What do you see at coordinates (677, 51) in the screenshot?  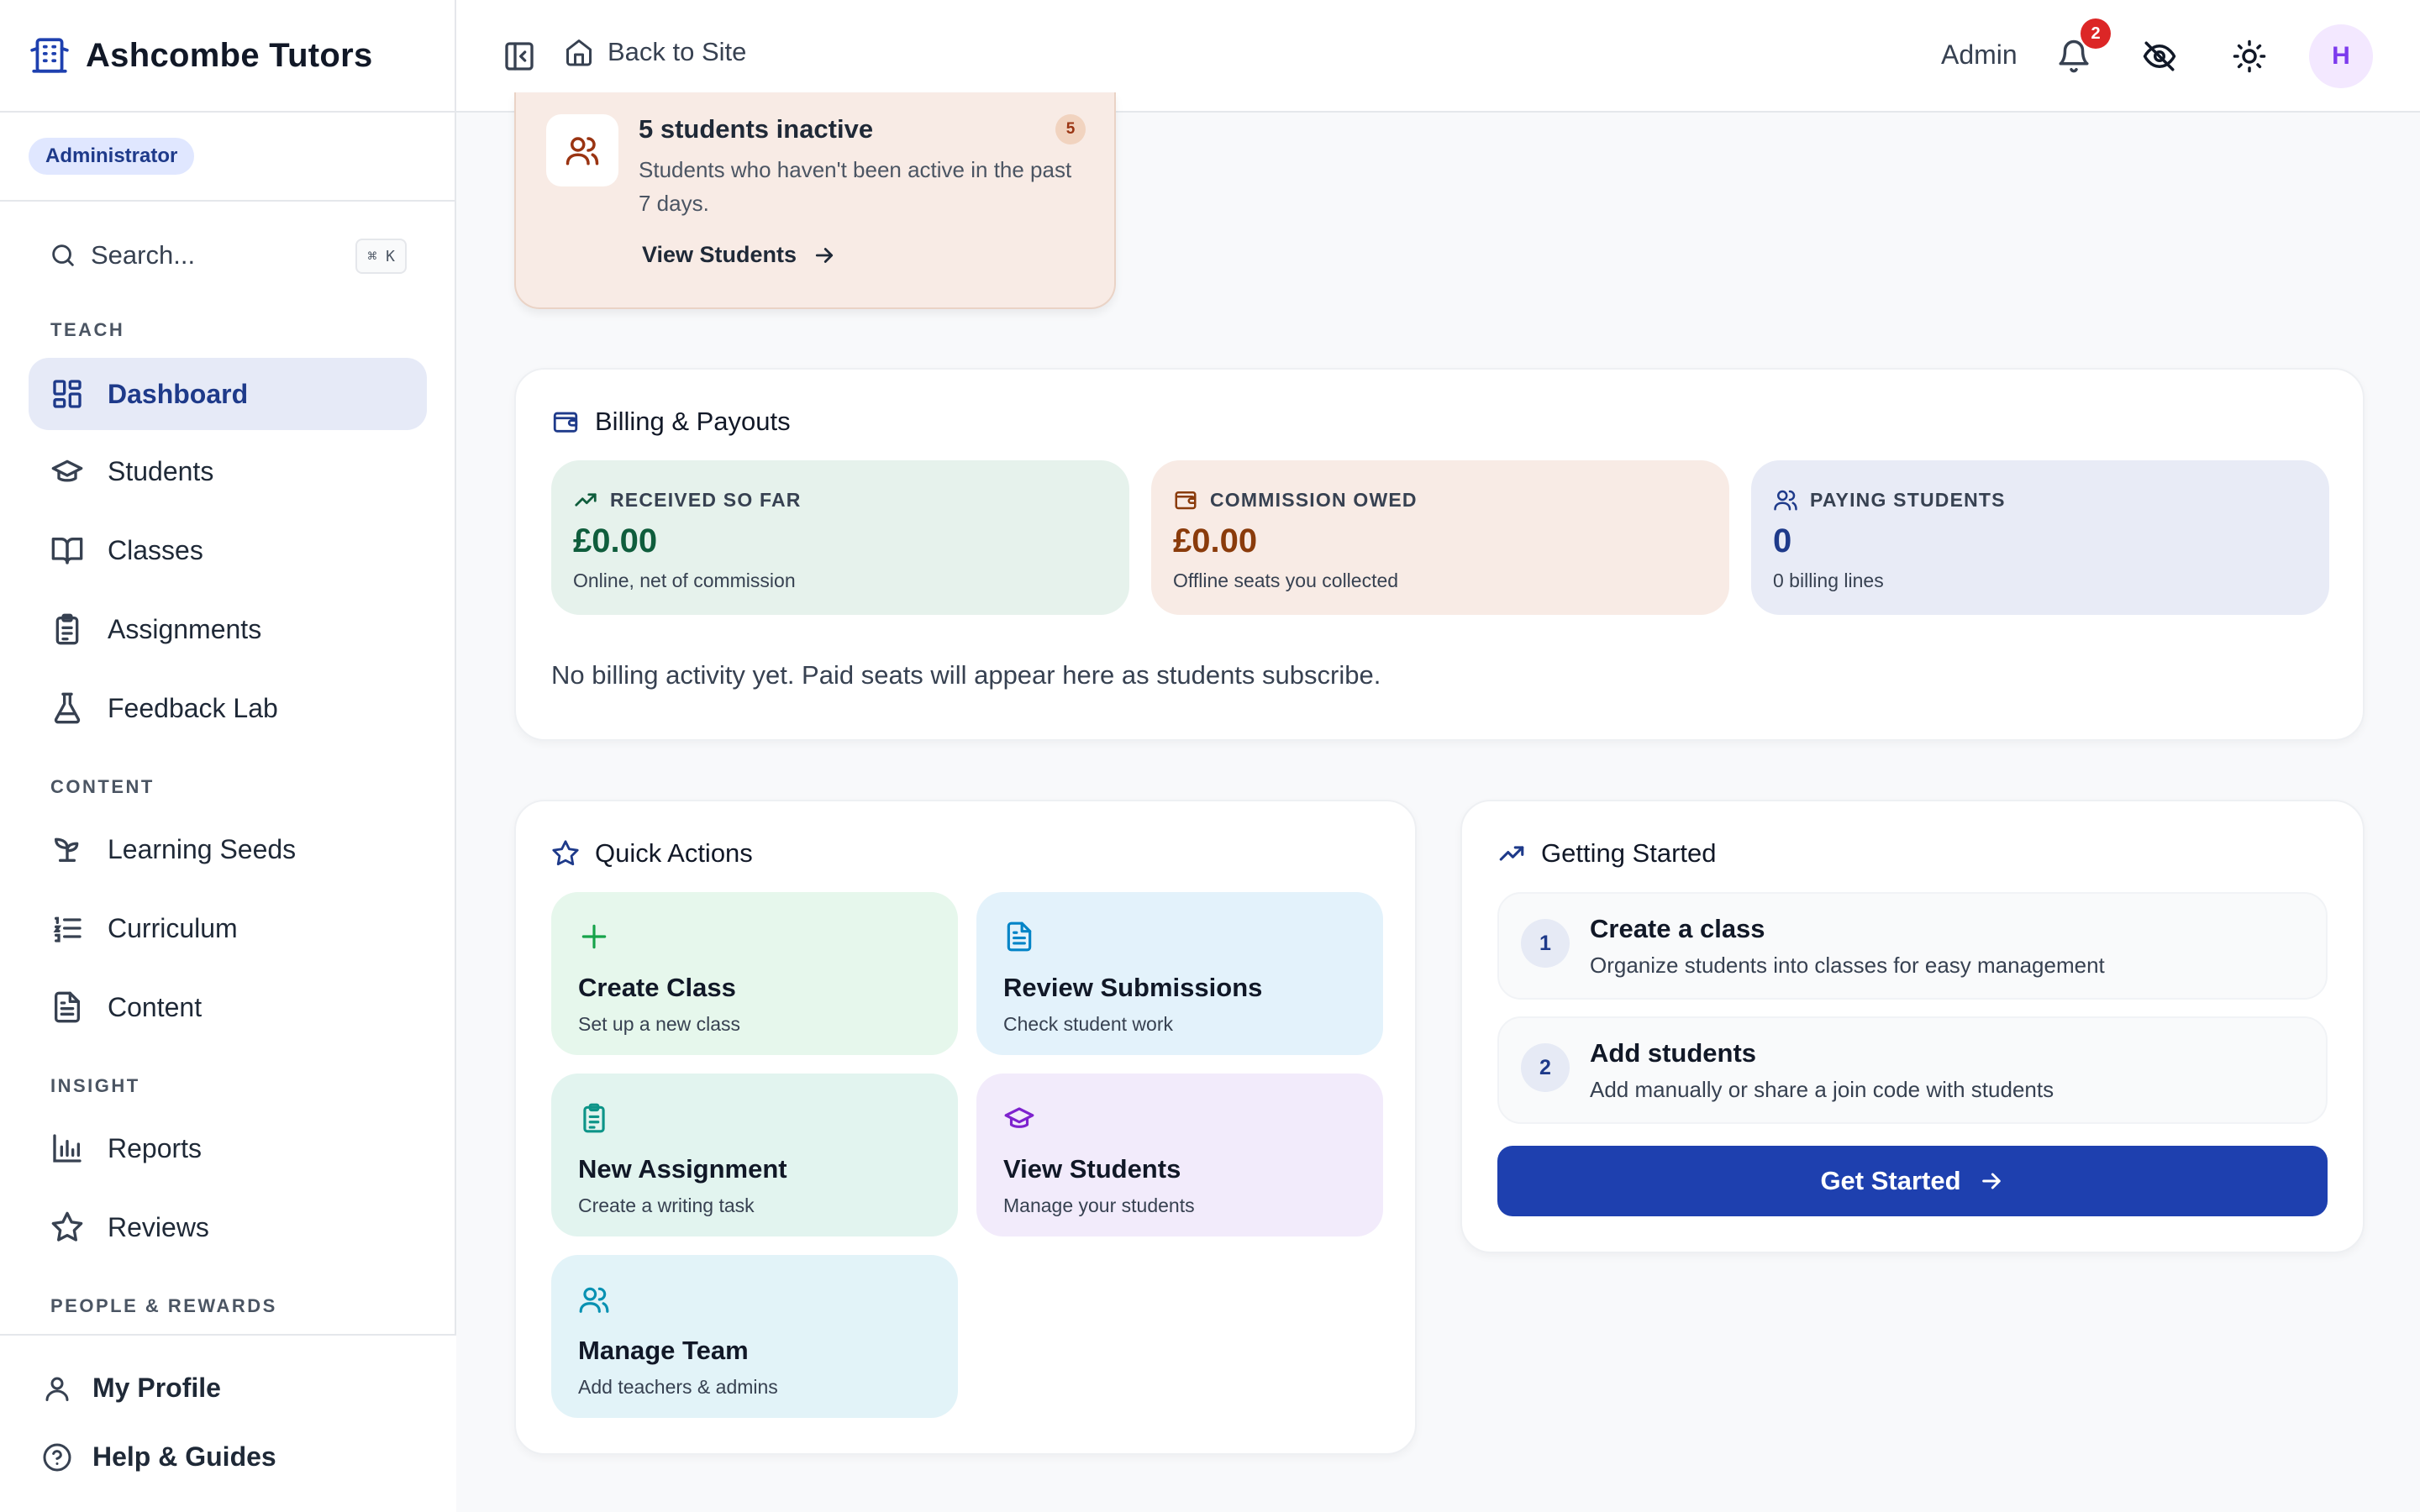 I see `back-to-site-label: Back to Site` at bounding box center [677, 51].